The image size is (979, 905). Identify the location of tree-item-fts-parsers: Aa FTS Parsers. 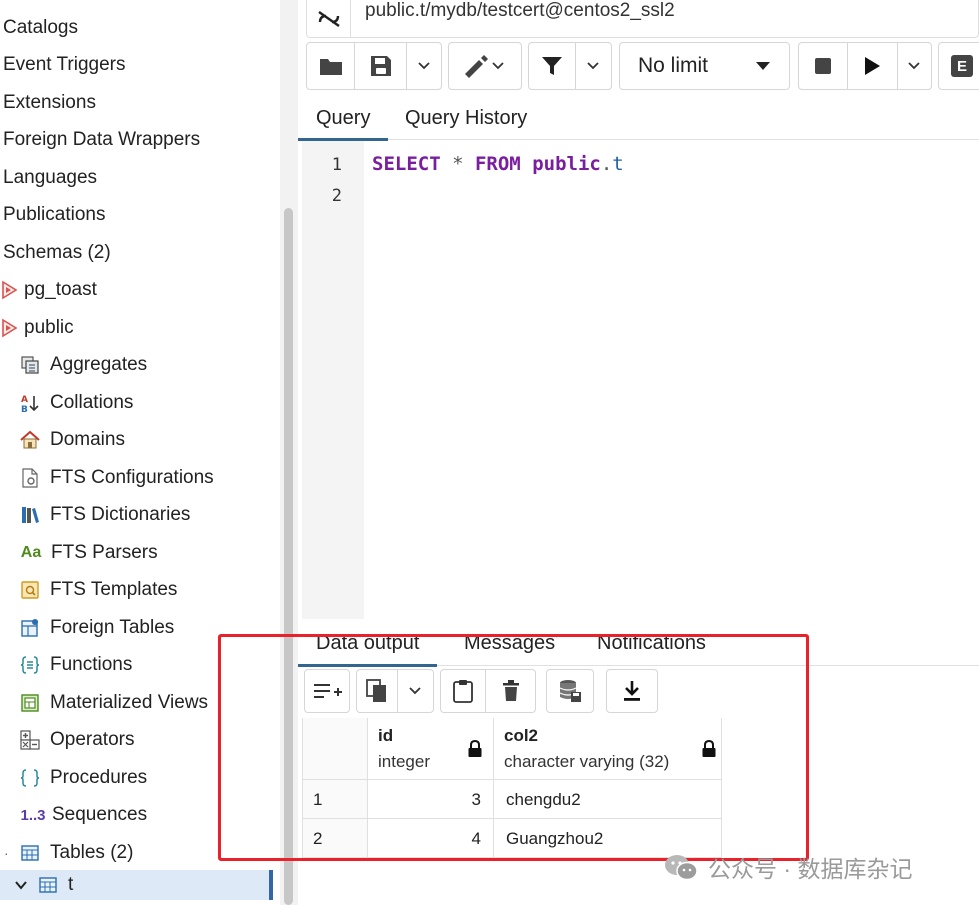
(88, 553).